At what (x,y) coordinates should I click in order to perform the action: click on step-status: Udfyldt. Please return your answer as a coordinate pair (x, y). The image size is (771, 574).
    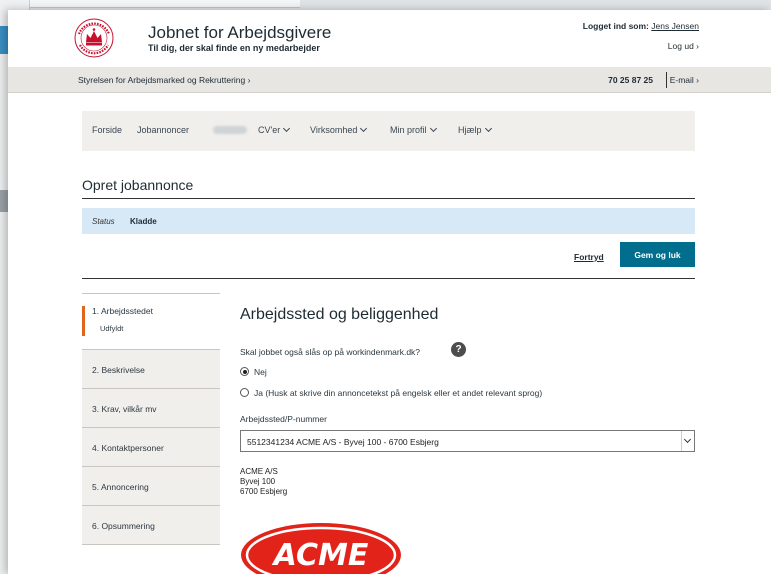
    Looking at the image, I should click on (112, 328).